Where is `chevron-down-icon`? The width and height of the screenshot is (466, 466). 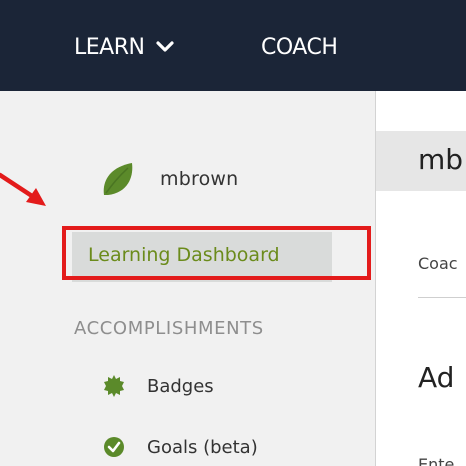 chevron-down-icon is located at coordinates (165, 46).